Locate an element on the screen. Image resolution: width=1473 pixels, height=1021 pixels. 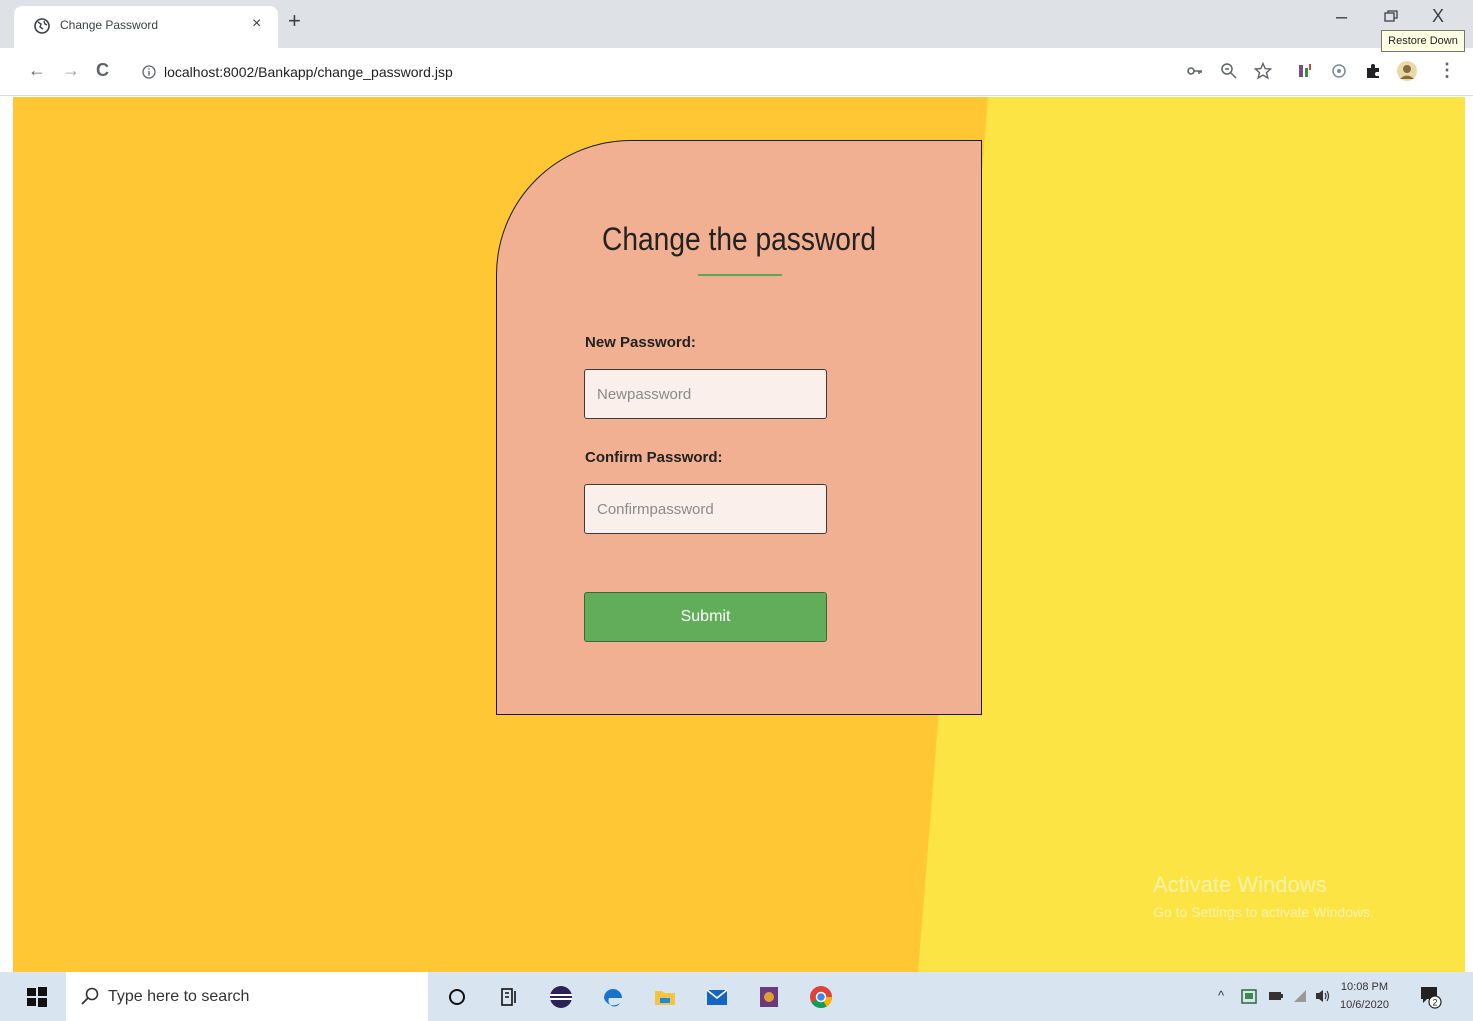
file-explorer-icon is located at coordinates (665, 997).